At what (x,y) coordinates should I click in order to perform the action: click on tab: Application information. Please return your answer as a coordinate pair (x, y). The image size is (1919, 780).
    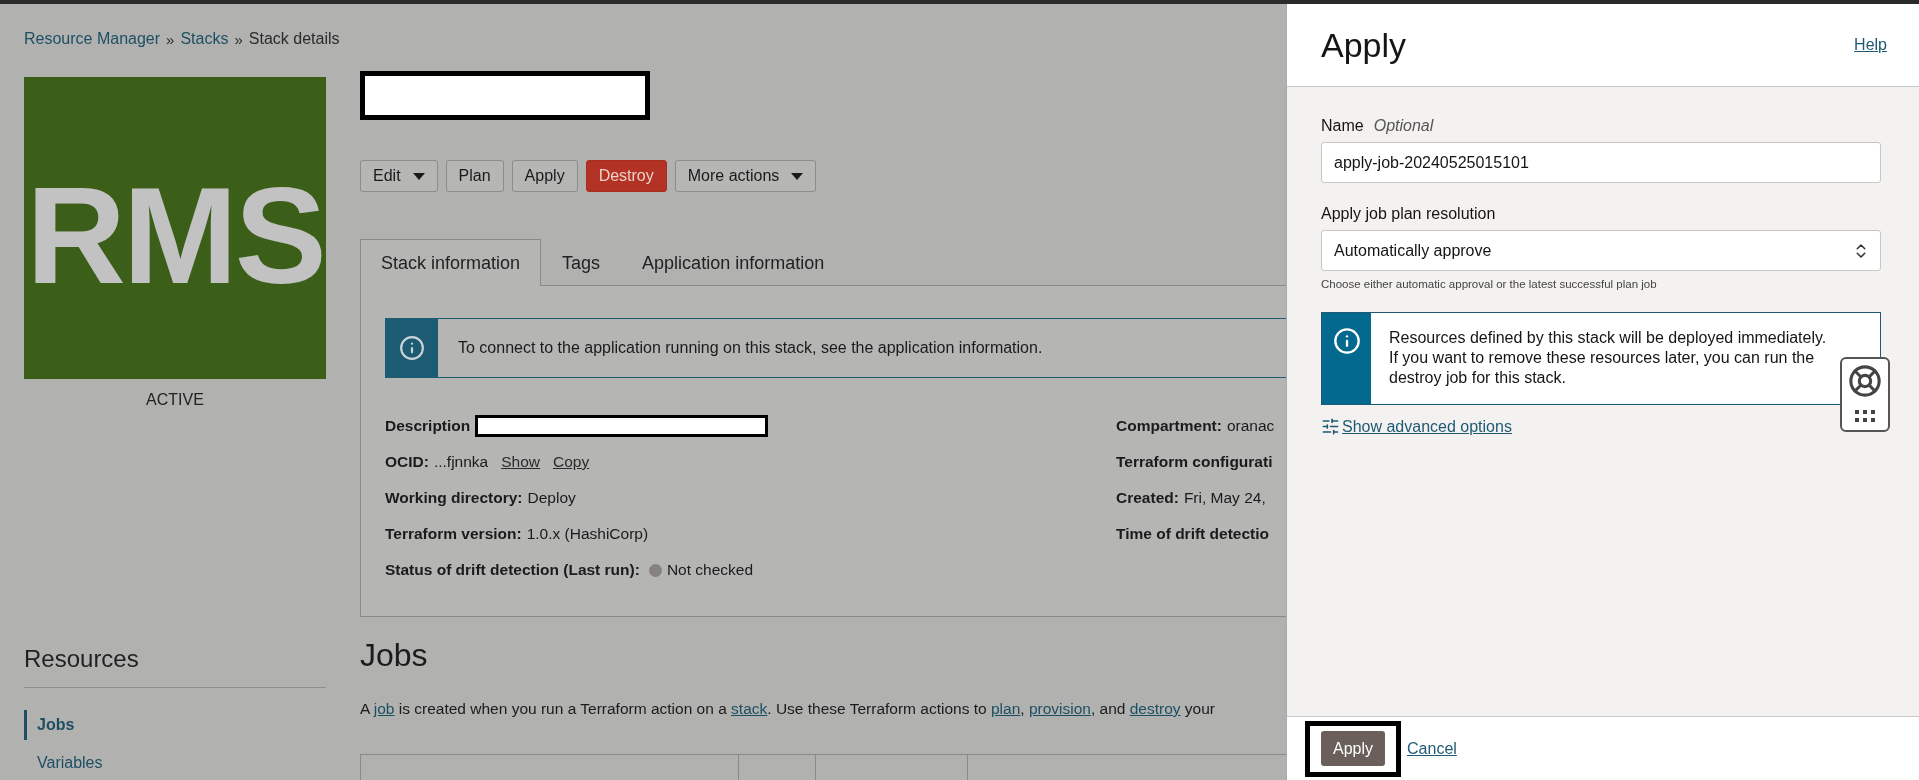
    Looking at the image, I should click on (733, 262).